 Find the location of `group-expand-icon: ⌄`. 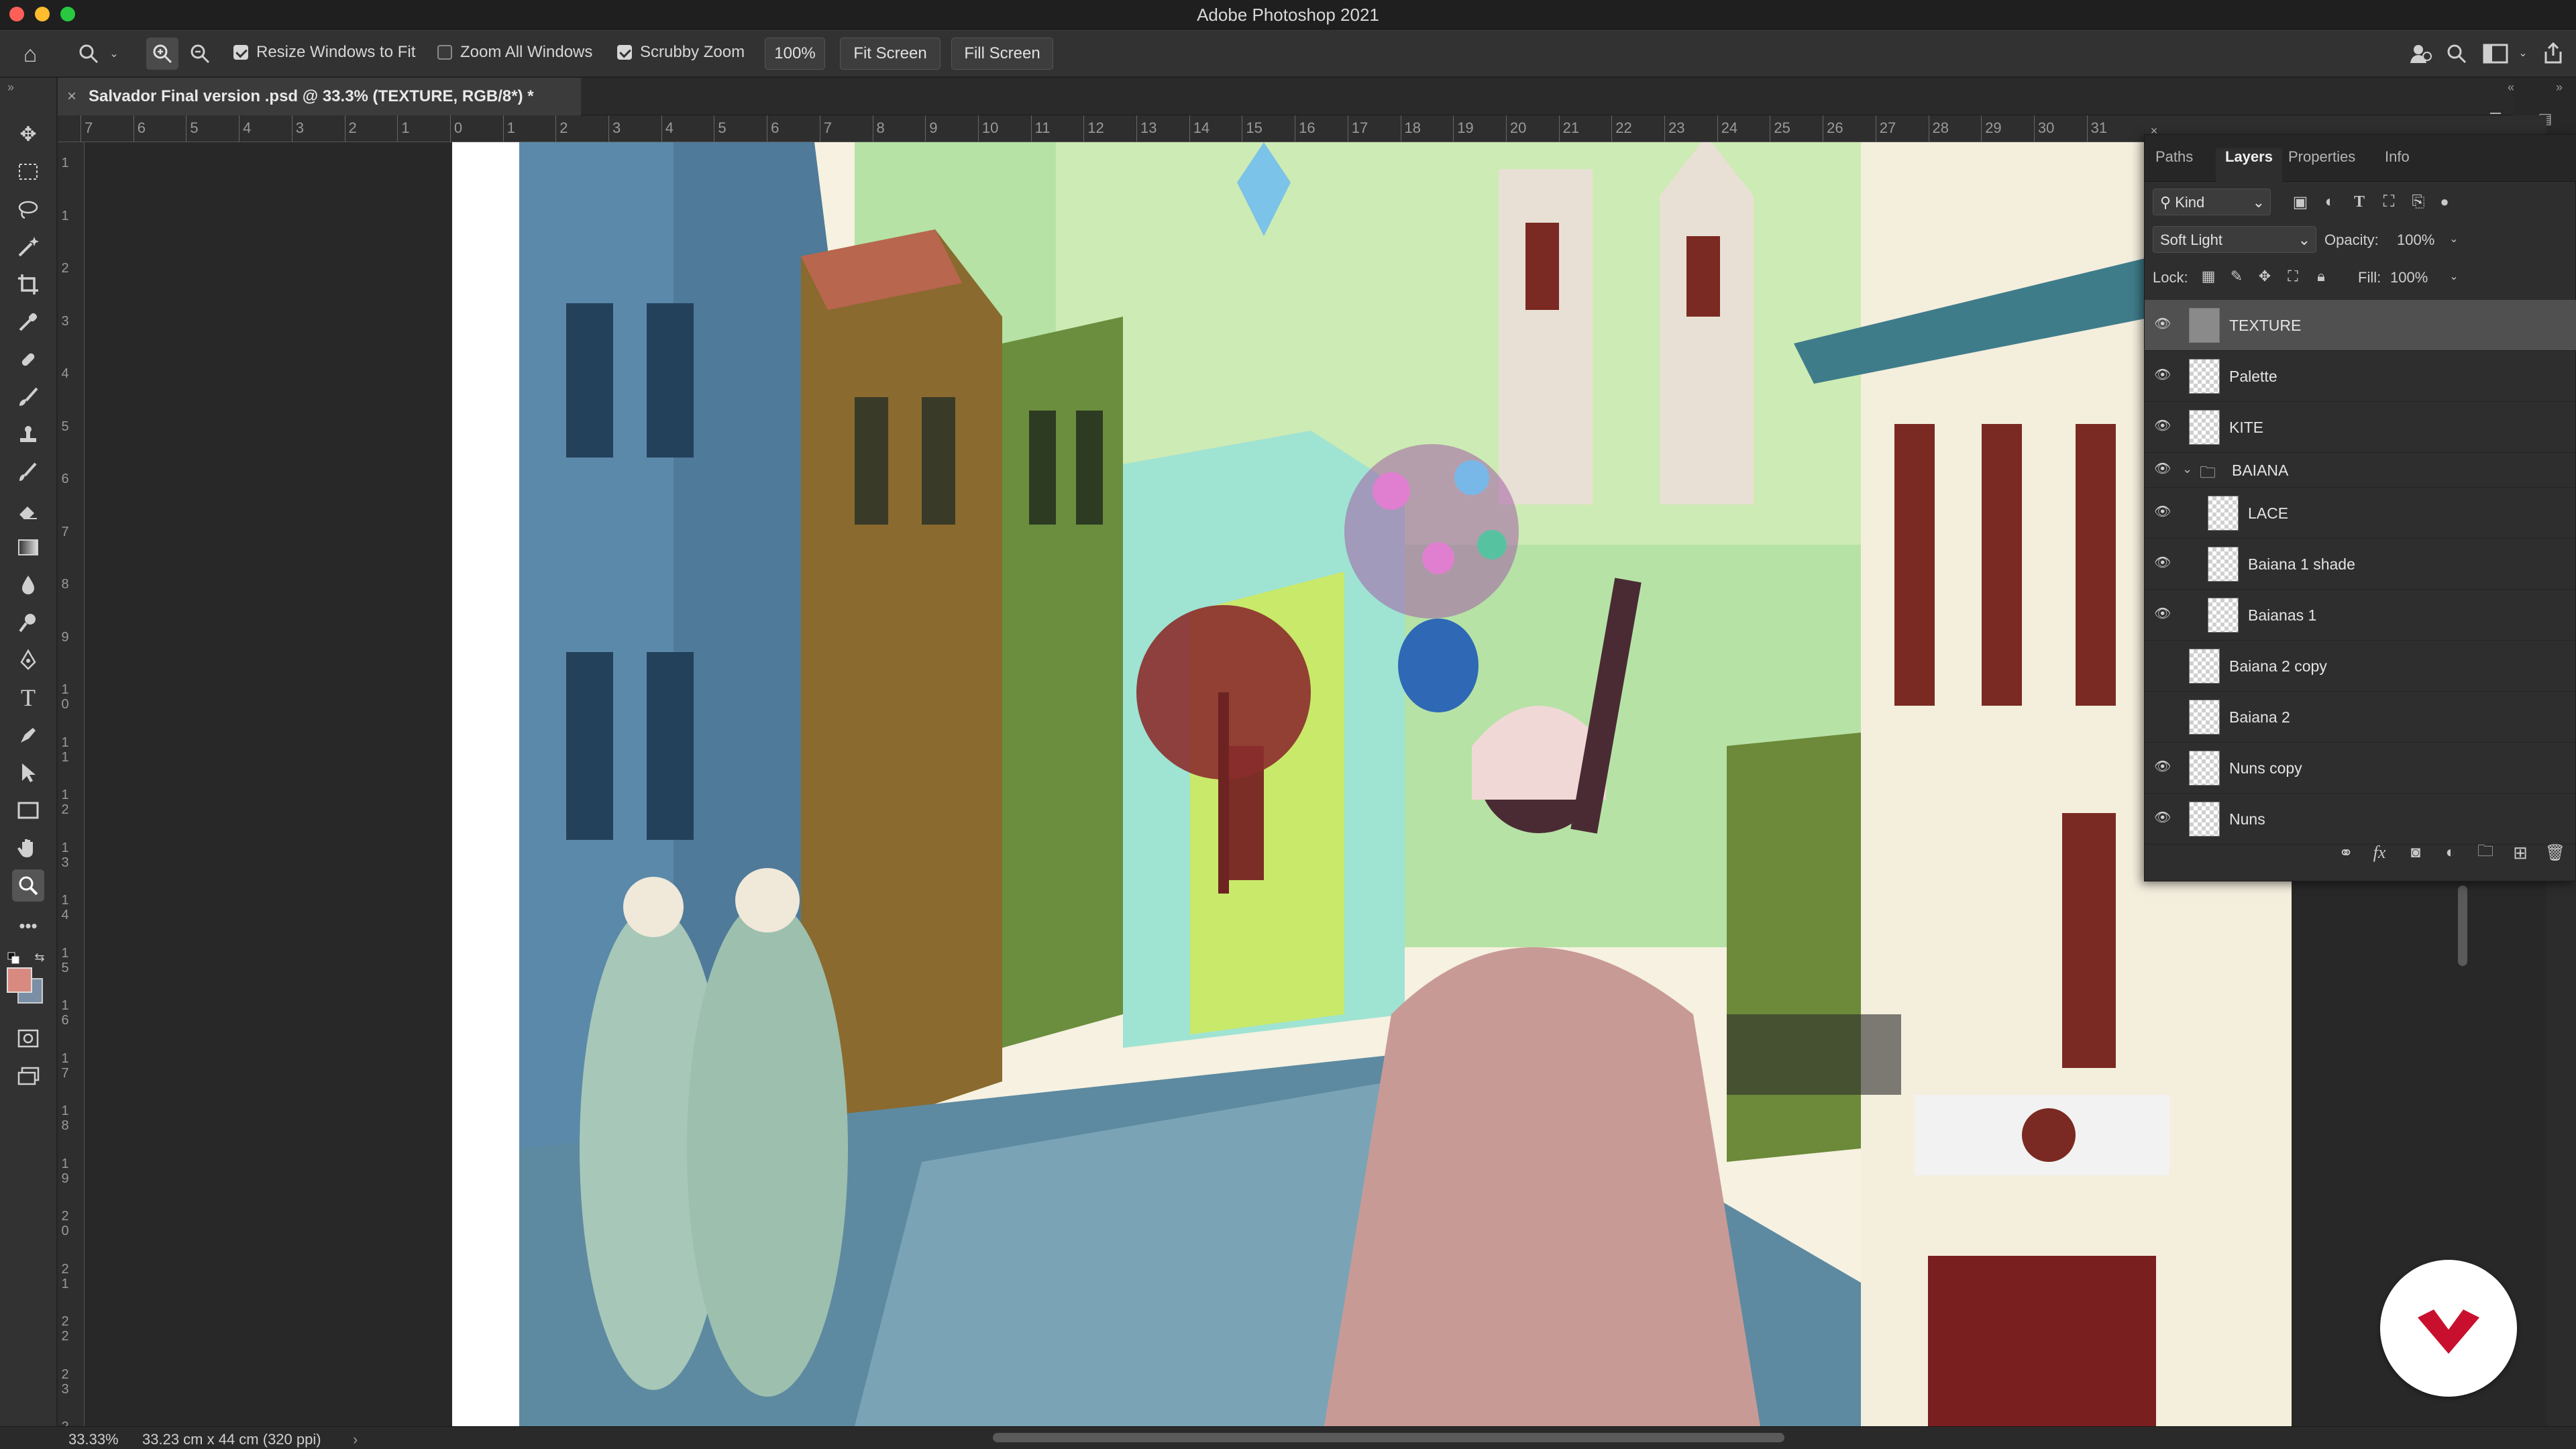

group-expand-icon: ⌄ is located at coordinates (2187, 469).